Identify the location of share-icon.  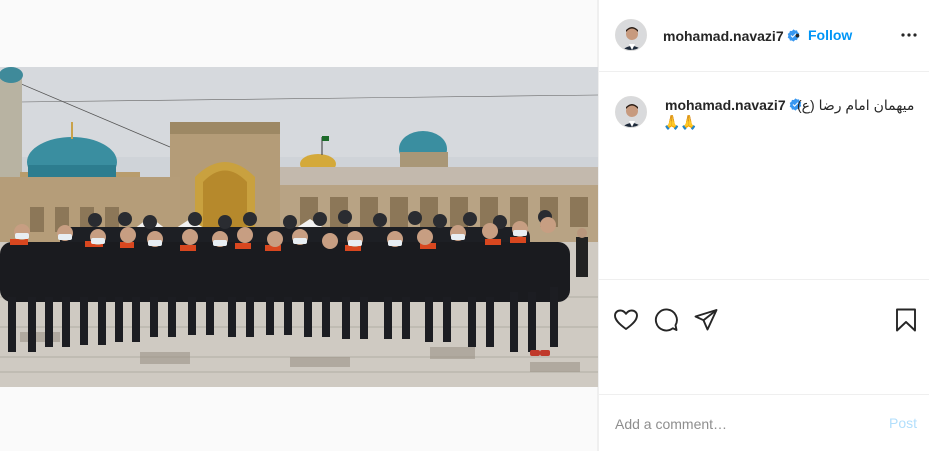
(706, 320).